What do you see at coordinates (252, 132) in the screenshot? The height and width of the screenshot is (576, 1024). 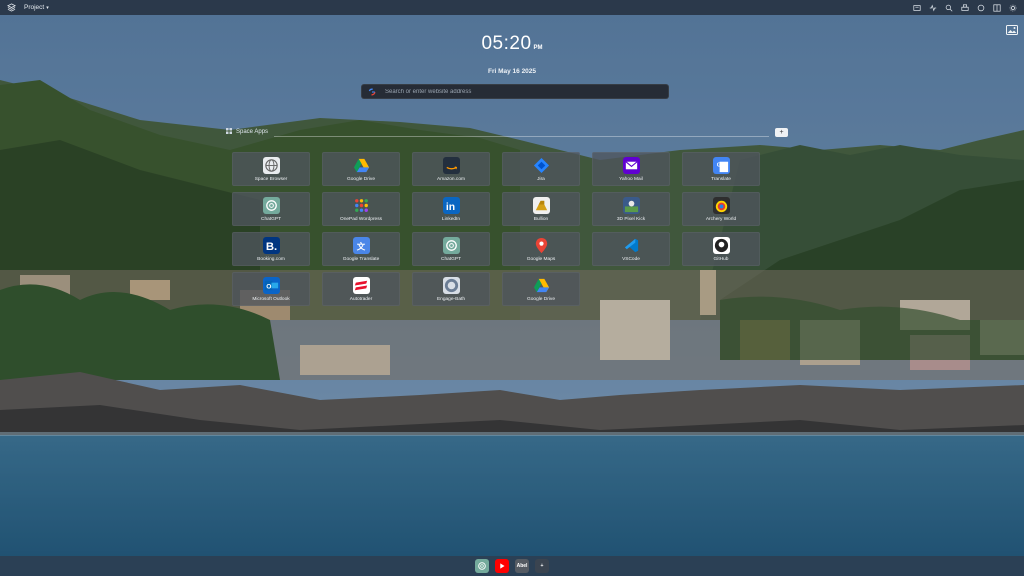 I see `space-apps-title: Space Apps` at bounding box center [252, 132].